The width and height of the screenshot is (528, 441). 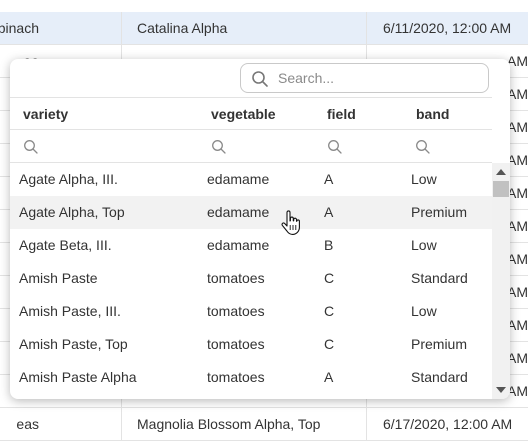 I want to click on variety-cell: Agate Alpha, III., so click(x=68, y=179).